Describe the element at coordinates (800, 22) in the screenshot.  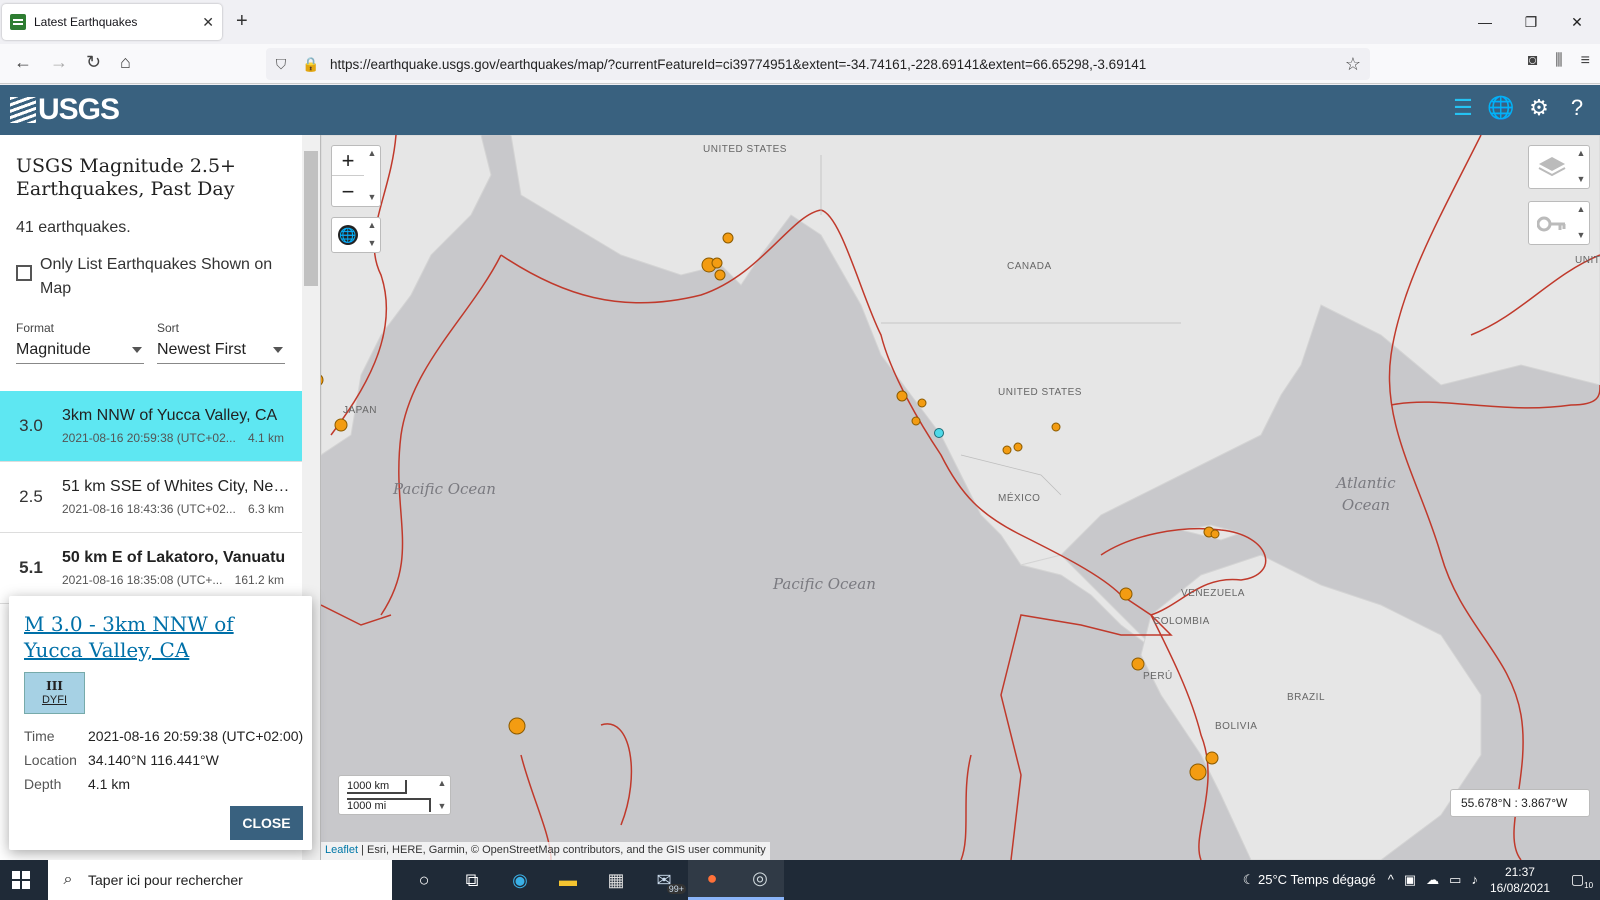
I see `browser-tabbar: Latest Earthquakes ✕ + — ❐ ✕` at that location.